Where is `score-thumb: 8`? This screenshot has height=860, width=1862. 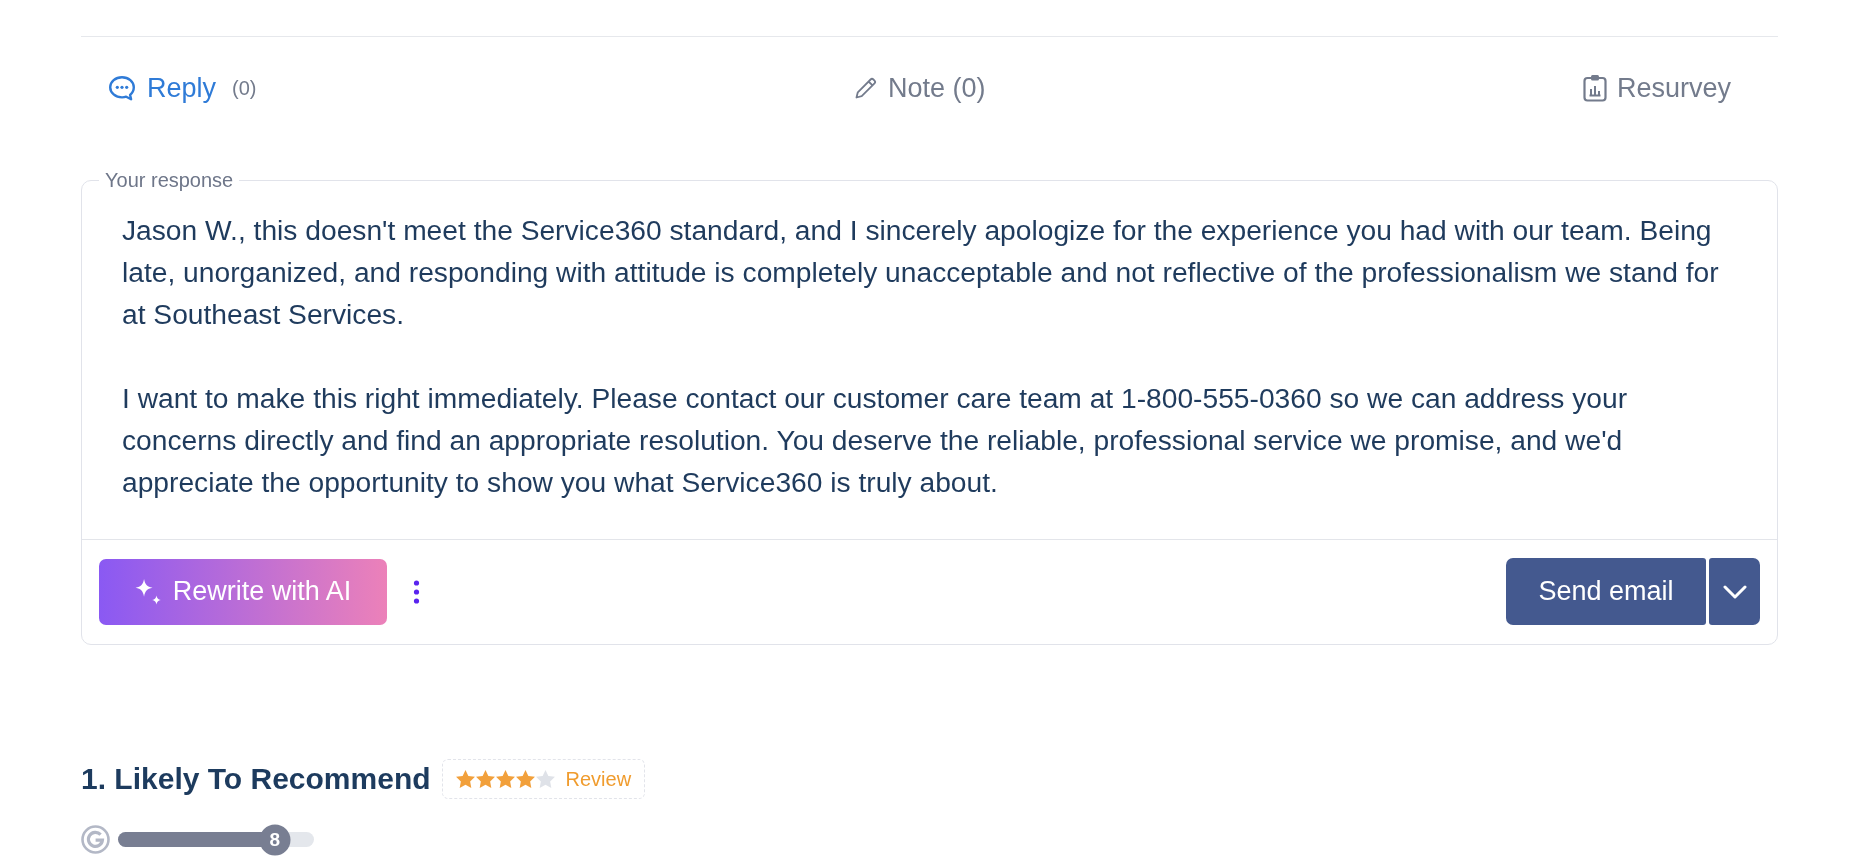 score-thumb: 8 is located at coordinates (275, 839).